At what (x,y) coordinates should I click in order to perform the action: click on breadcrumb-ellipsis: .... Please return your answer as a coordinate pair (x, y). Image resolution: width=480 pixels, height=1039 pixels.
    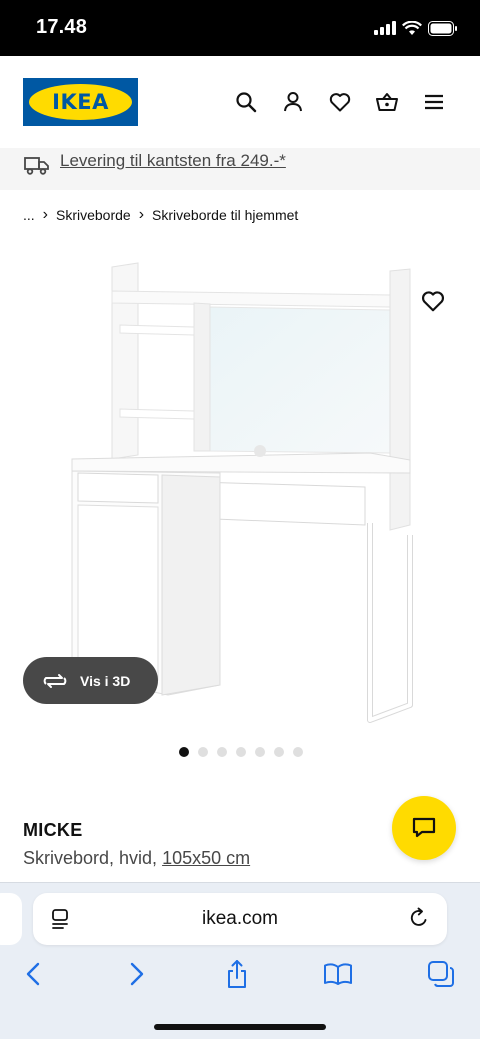
    Looking at the image, I should click on (29, 215).